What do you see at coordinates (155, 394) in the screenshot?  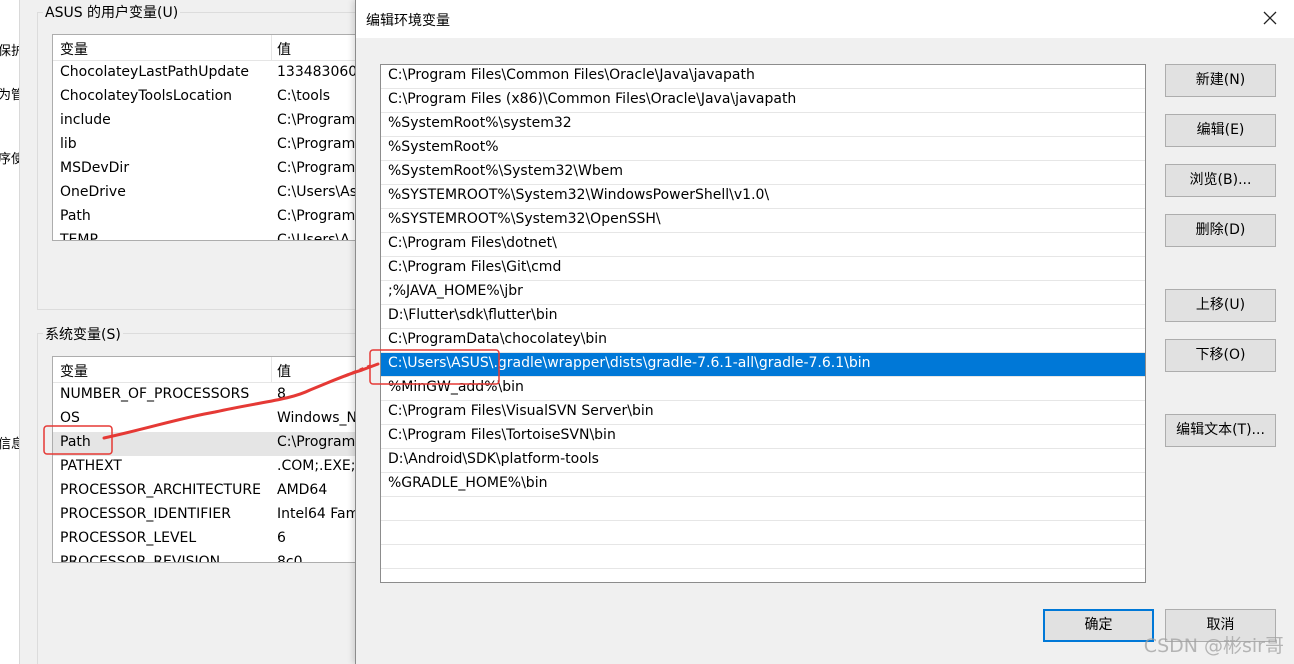 I see `variable-name: NUMBER_OF_PROCESSORS` at bounding box center [155, 394].